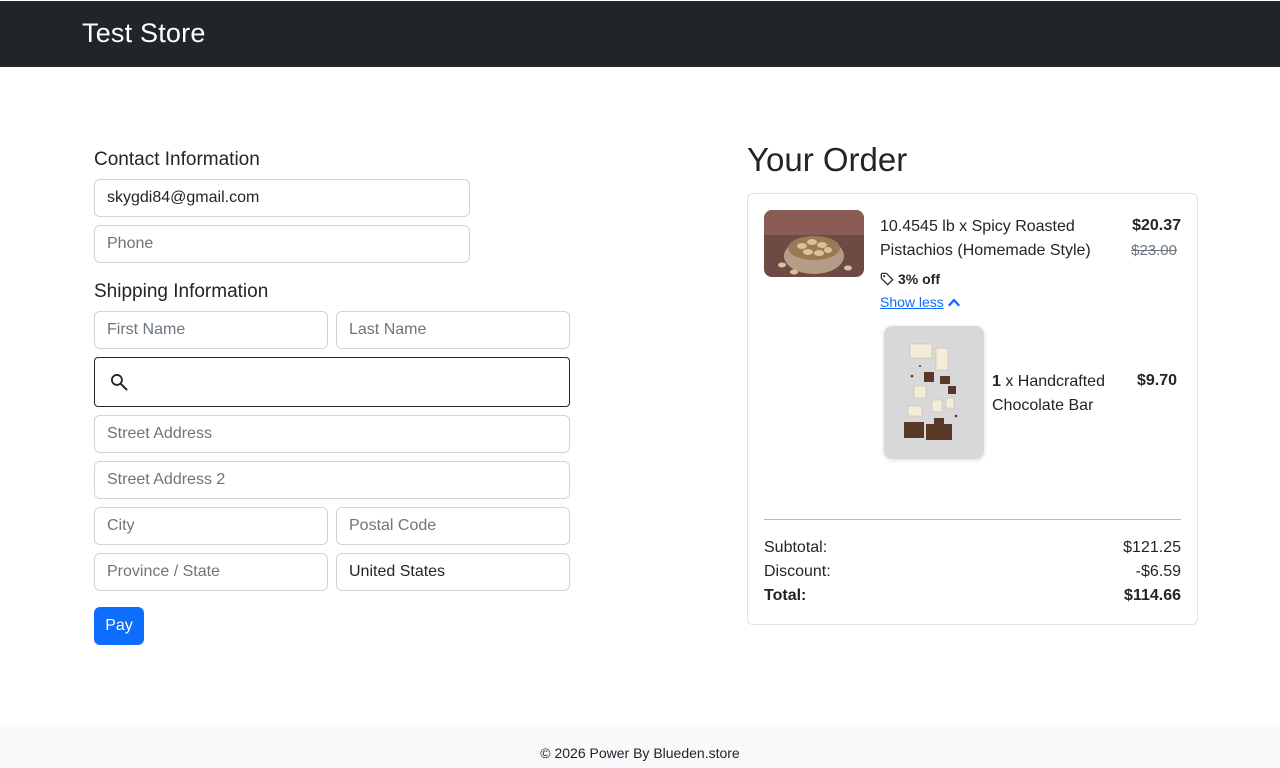 Image resolution: width=1280 pixels, height=768 pixels. What do you see at coordinates (919, 279) in the screenshot?
I see `discount-text: 3% off` at bounding box center [919, 279].